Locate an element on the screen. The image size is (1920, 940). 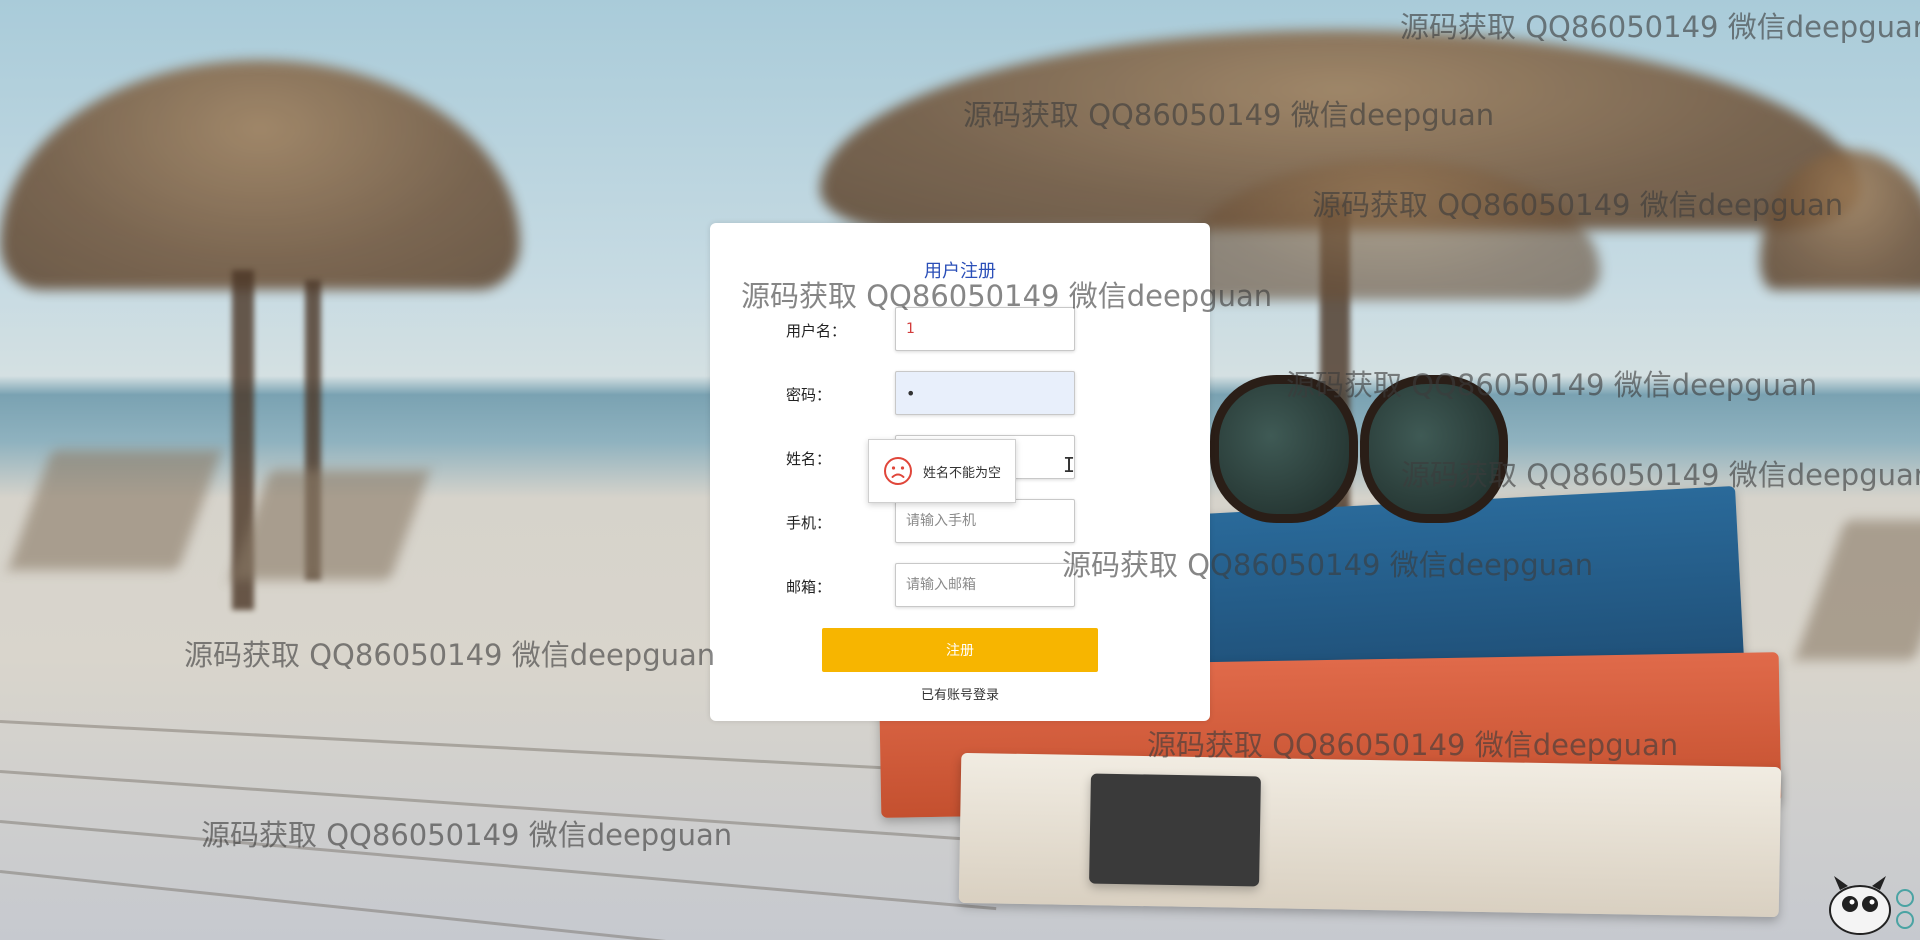
email-input is located at coordinates (985, 585).